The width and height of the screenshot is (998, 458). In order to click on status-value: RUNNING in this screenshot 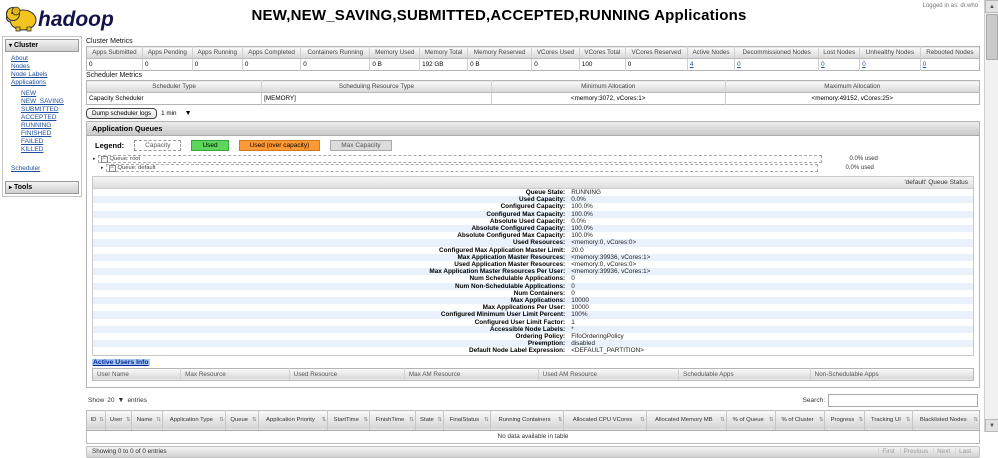, I will do `click(586, 192)`.